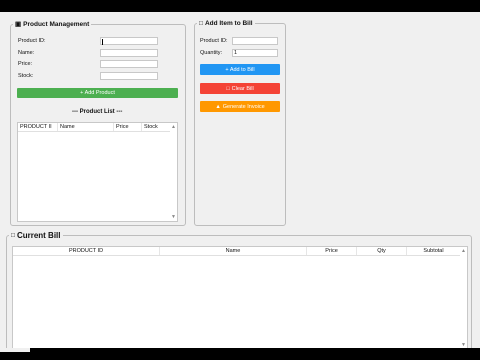 This screenshot has width=480, height=360. Describe the element at coordinates (463, 298) in the screenshot. I see `current-bill-scrollbar: ▲ ▼` at that location.